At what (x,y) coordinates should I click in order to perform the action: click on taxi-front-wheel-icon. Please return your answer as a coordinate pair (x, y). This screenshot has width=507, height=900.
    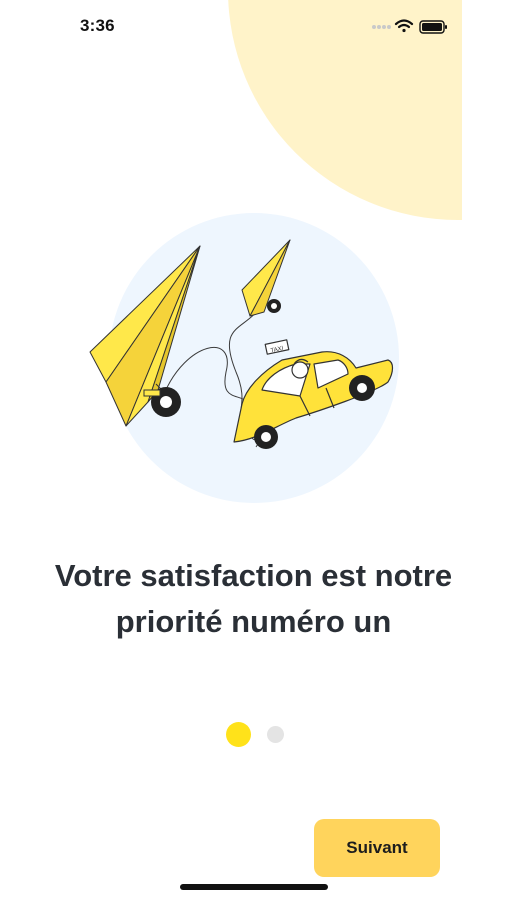
    Looking at the image, I should click on (266, 437).